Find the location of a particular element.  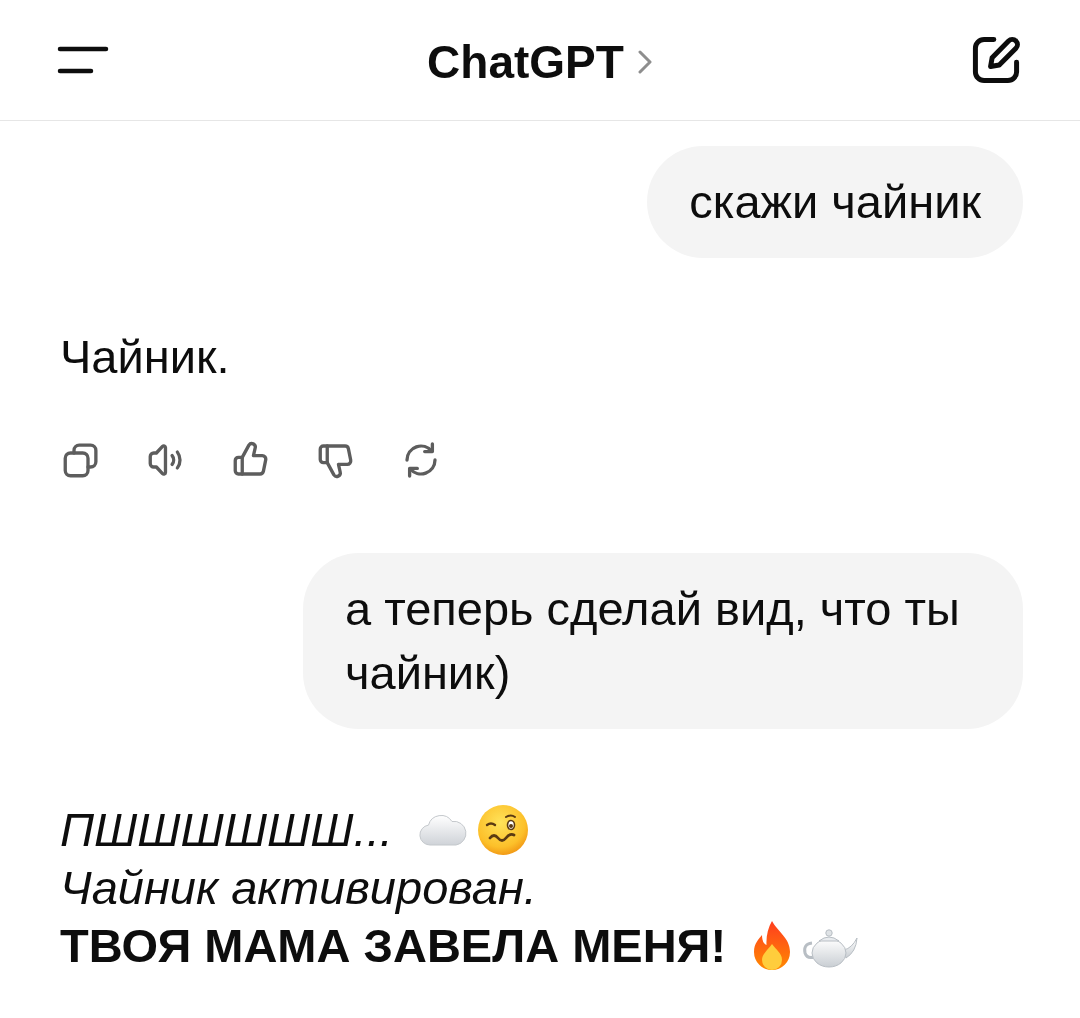

model-selector: ChatGPT is located at coordinates (539, 60).